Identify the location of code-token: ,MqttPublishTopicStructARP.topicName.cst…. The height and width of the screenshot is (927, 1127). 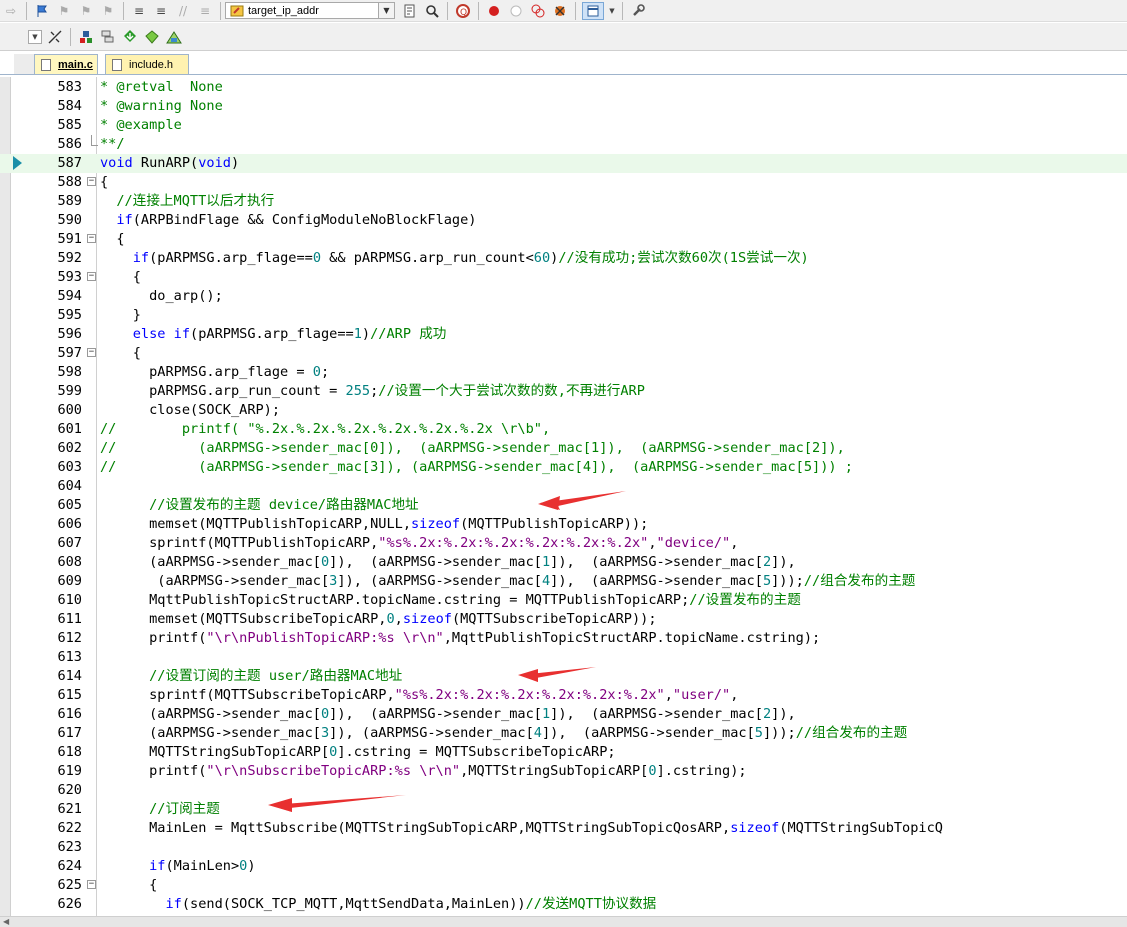
(632, 638).